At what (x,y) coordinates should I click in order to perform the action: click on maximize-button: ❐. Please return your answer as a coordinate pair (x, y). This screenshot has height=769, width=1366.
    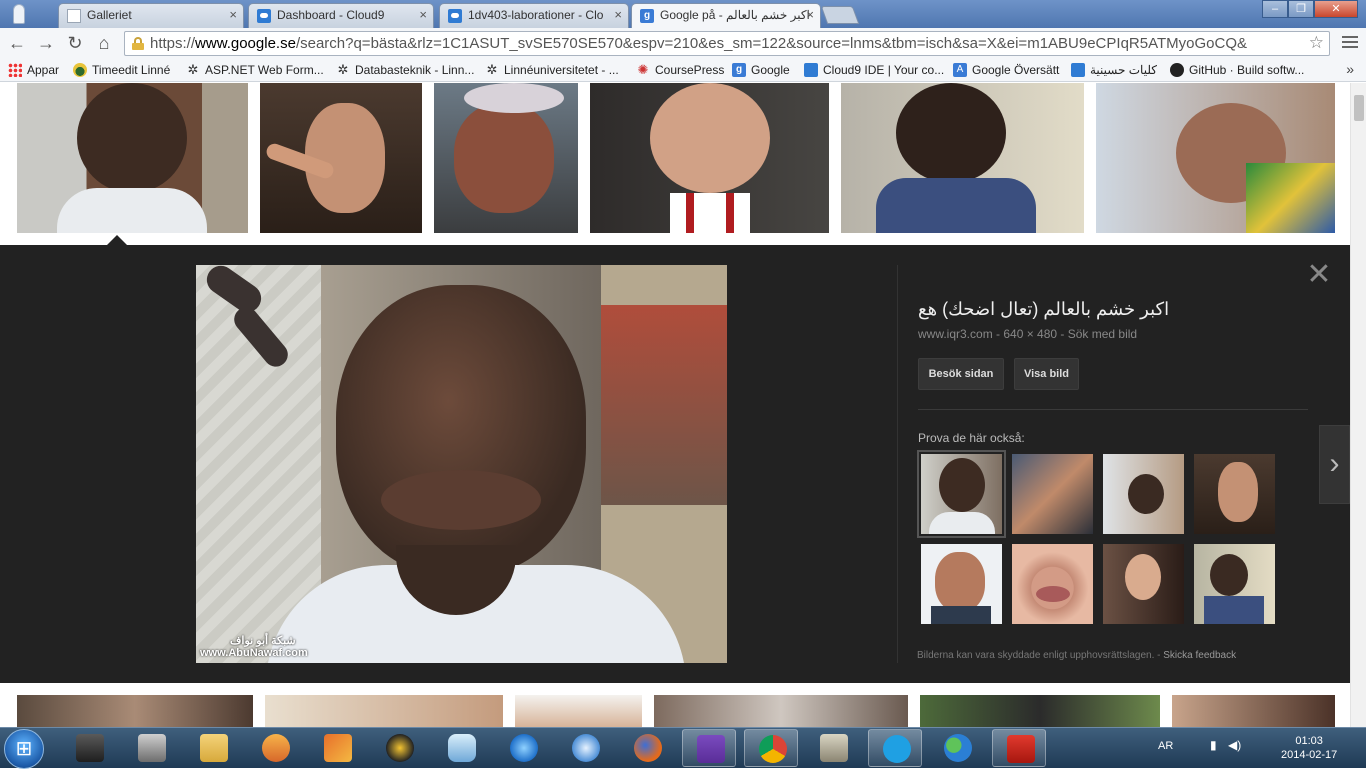
    Looking at the image, I should click on (1301, 9).